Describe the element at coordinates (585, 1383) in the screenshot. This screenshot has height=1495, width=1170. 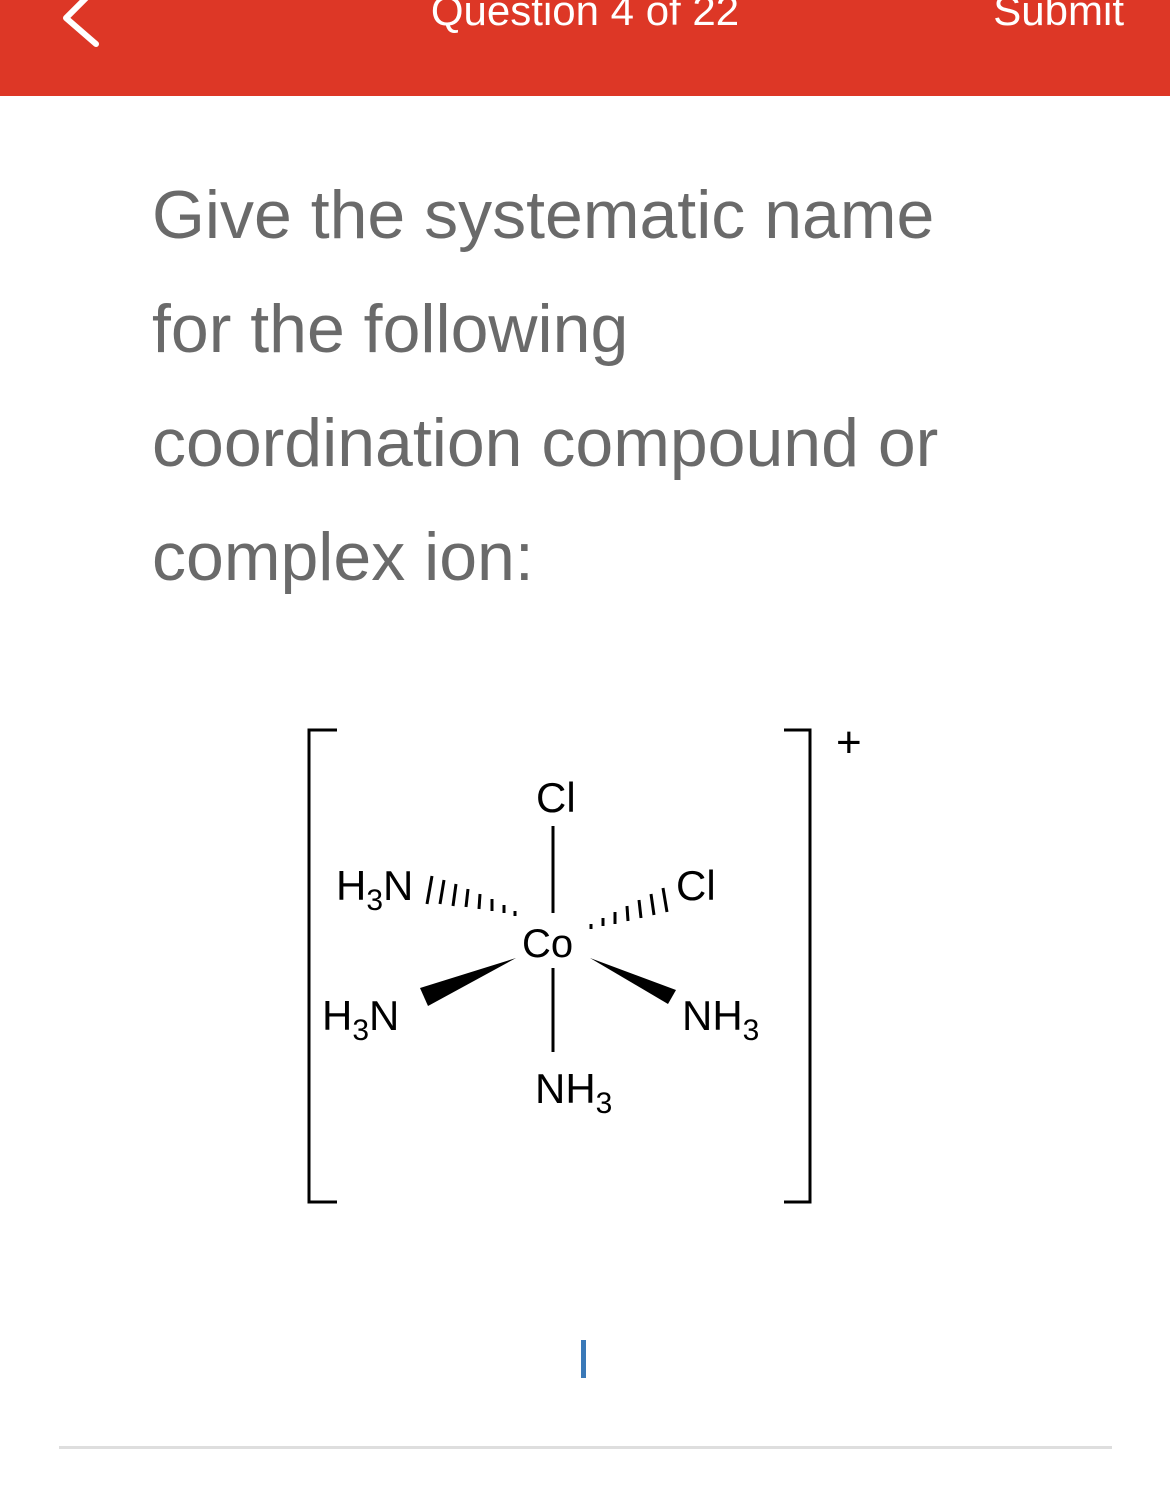
I see `answer-input` at that location.